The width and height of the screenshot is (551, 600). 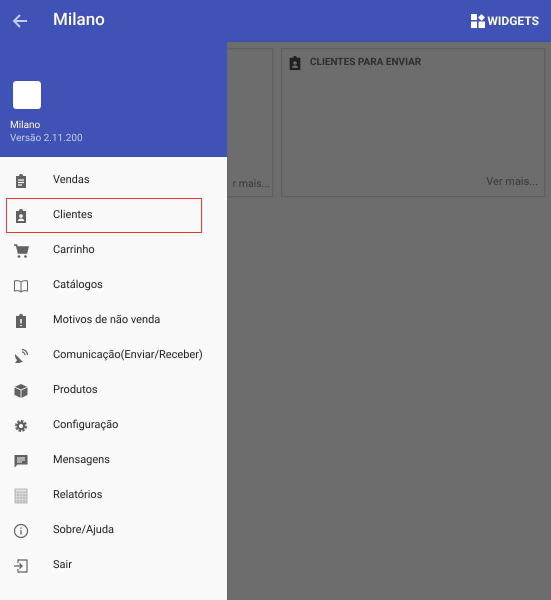 What do you see at coordinates (21, 460) in the screenshot?
I see `chat-icon` at bounding box center [21, 460].